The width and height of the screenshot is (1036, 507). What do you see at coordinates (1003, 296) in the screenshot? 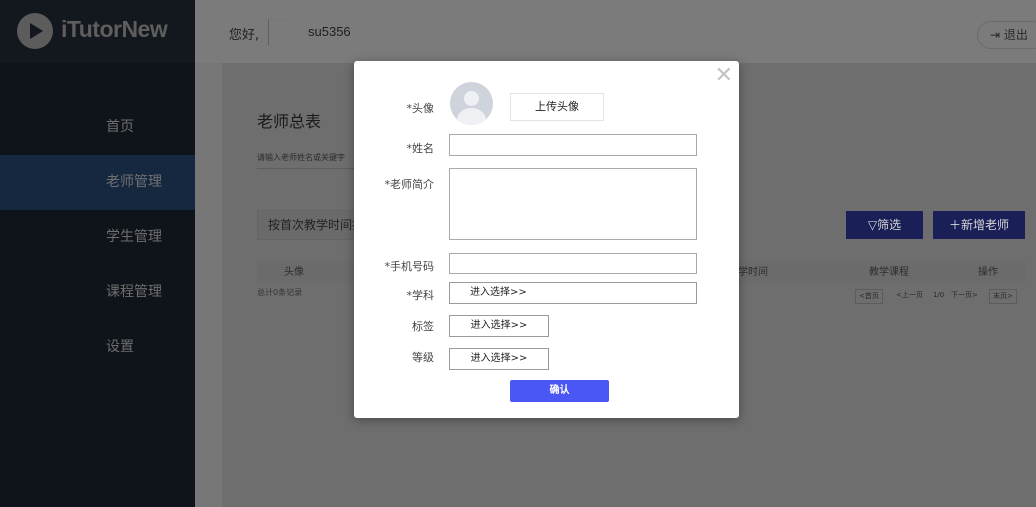
I see `pager-last: 末页>` at bounding box center [1003, 296].